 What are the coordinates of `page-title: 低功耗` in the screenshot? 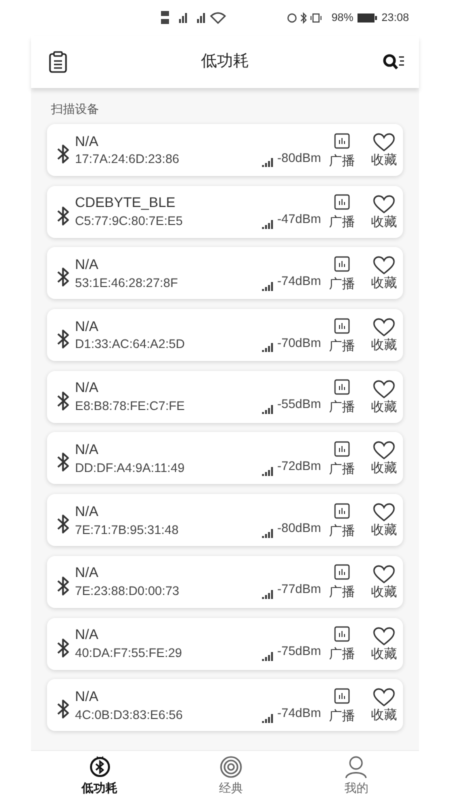 It's located at (225, 62).